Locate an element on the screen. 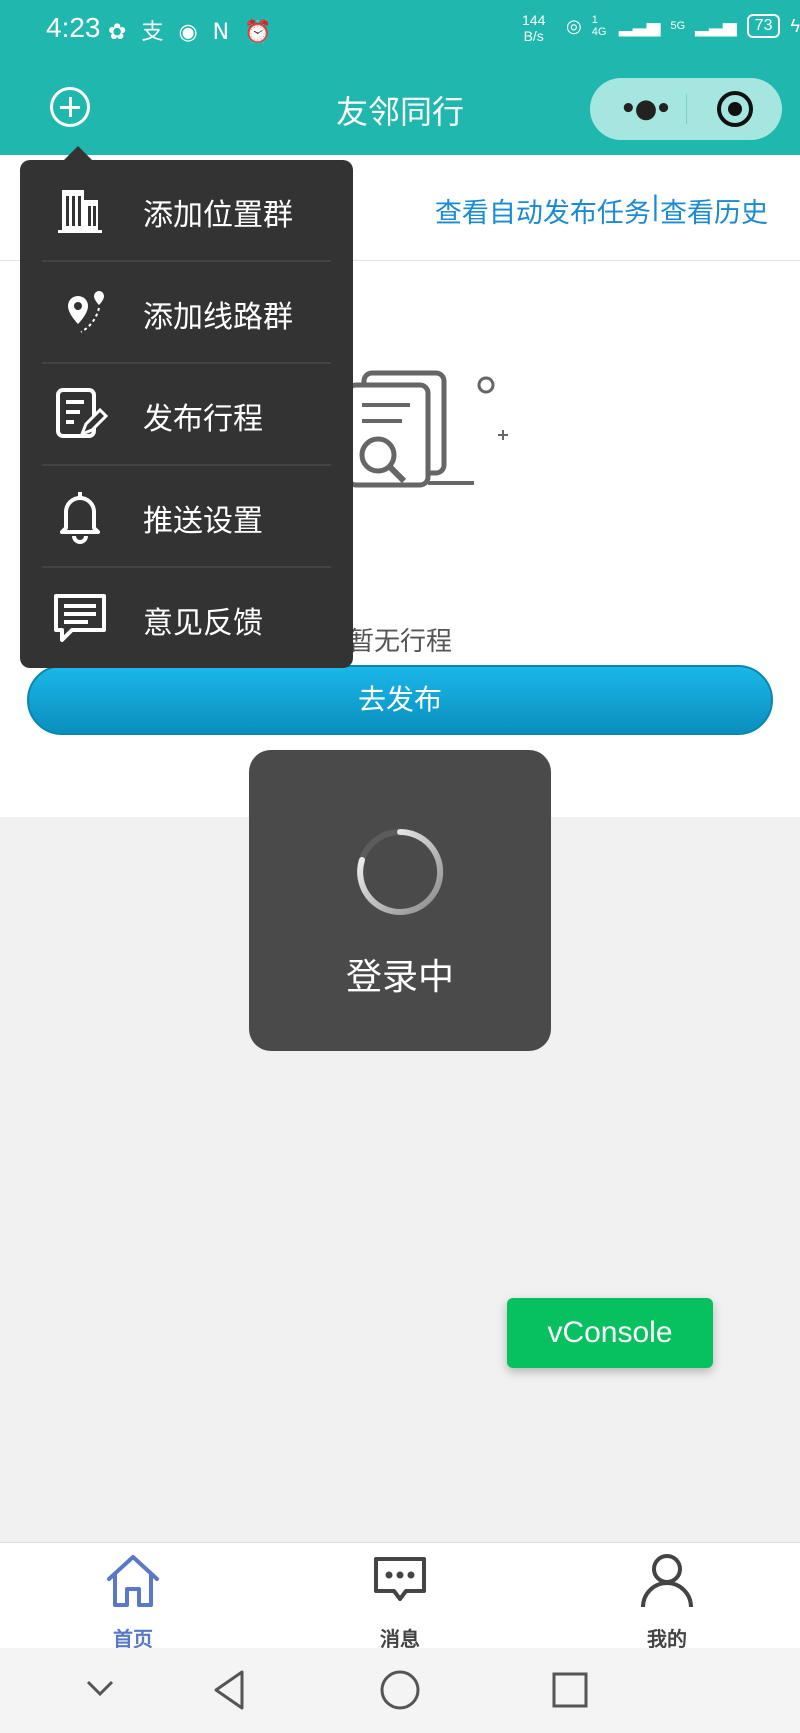 Image resolution: width=800 pixels, height=1733 pixels. loading-text: 登录中 is located at coordinates (399, 977).